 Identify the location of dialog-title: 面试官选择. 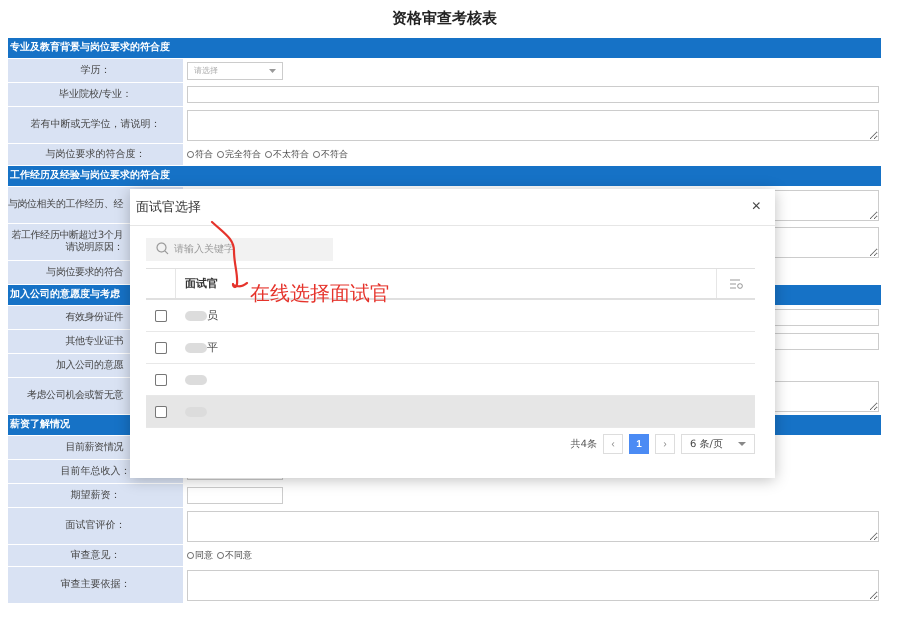
(168, 207).